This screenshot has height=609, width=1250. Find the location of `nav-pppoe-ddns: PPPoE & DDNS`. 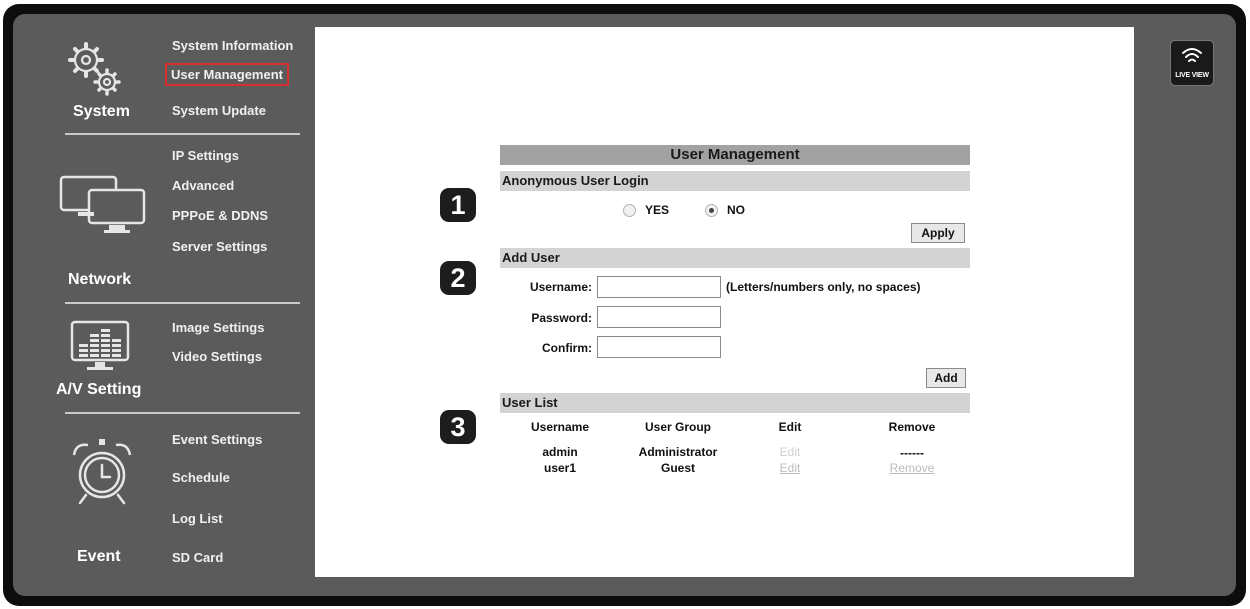

nav-pppoe-ddns: PPPoE & DDNS is located at coordinates (220, 215).